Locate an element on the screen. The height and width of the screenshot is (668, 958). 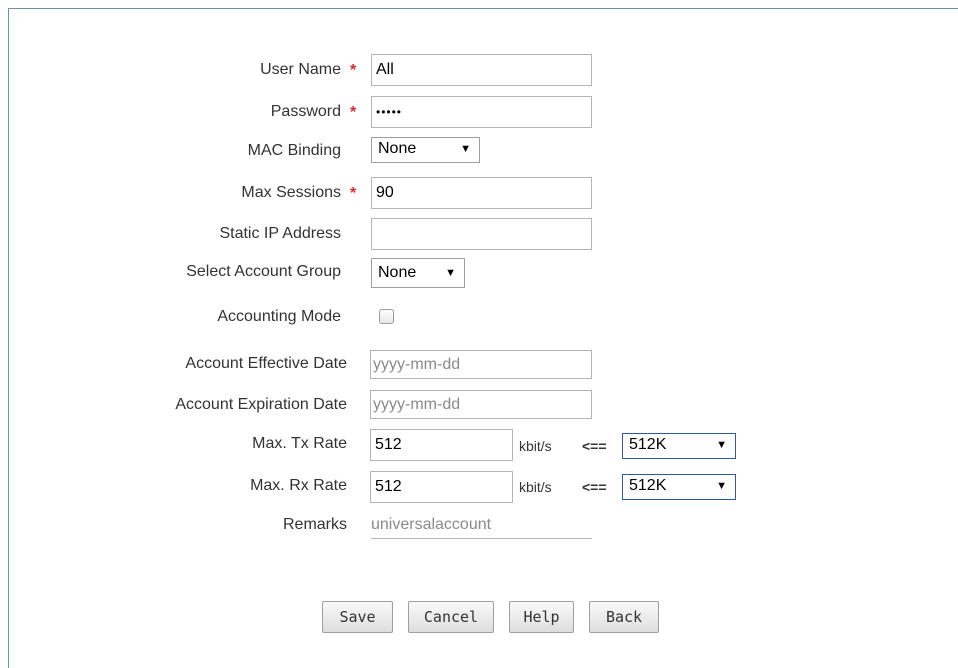
user-name-label: User Name is located at coordinates (300, 69).